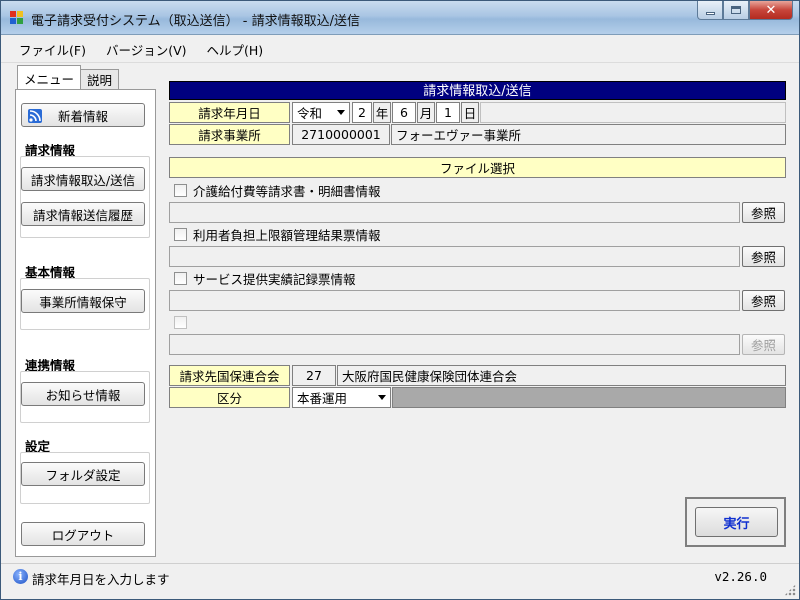 This screenshot has width=800, height=600. I want to click on year-input: 2, so click(362, 112).